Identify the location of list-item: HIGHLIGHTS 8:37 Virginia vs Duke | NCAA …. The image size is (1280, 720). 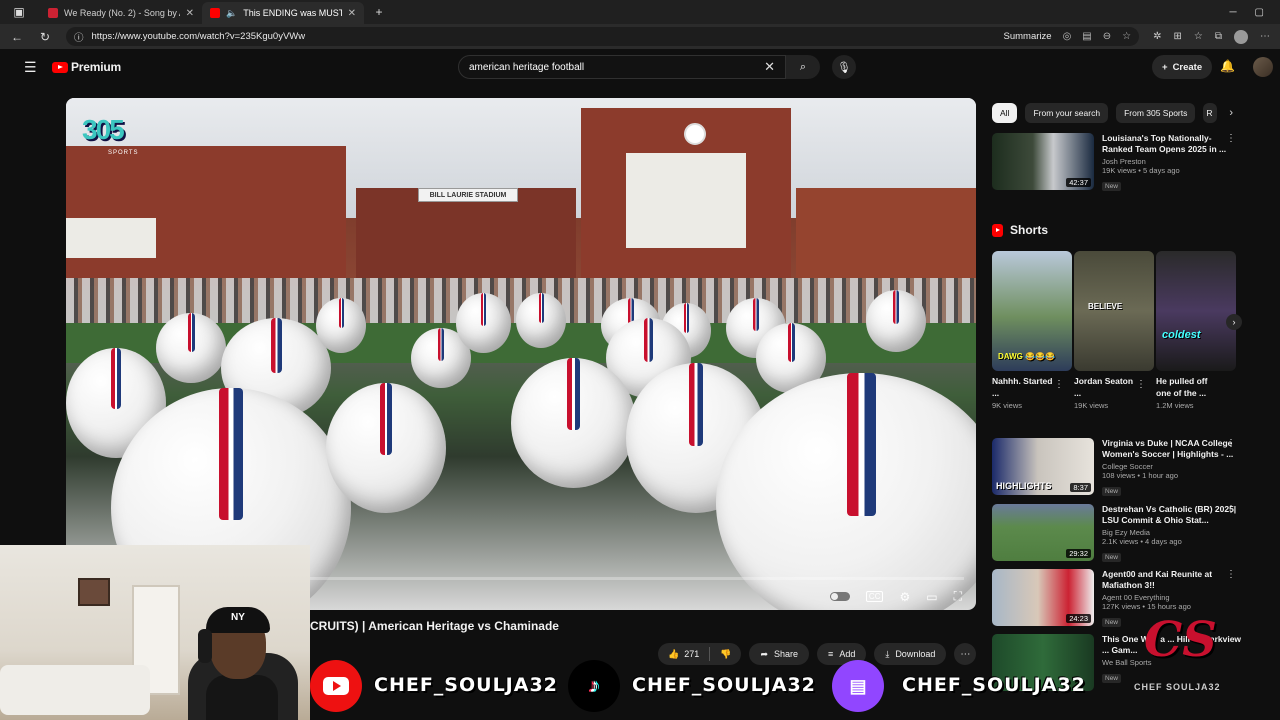
(1117, 468).